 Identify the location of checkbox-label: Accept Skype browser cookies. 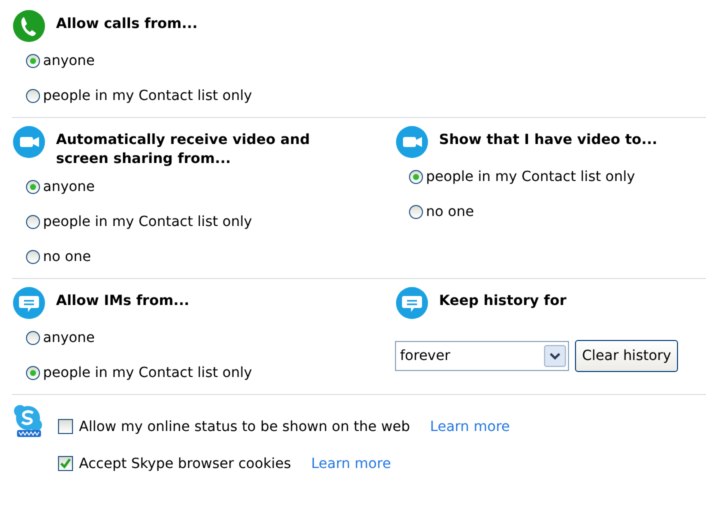
(185, 464).